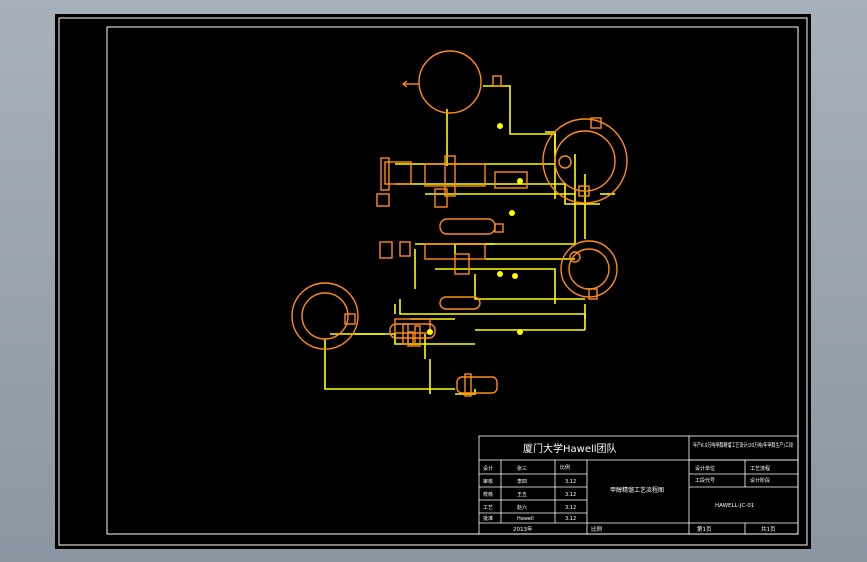 Image resolution: width=867 pixels, height=562 pixels. I want to click on row-2-name: 王五, so click(522, 495).